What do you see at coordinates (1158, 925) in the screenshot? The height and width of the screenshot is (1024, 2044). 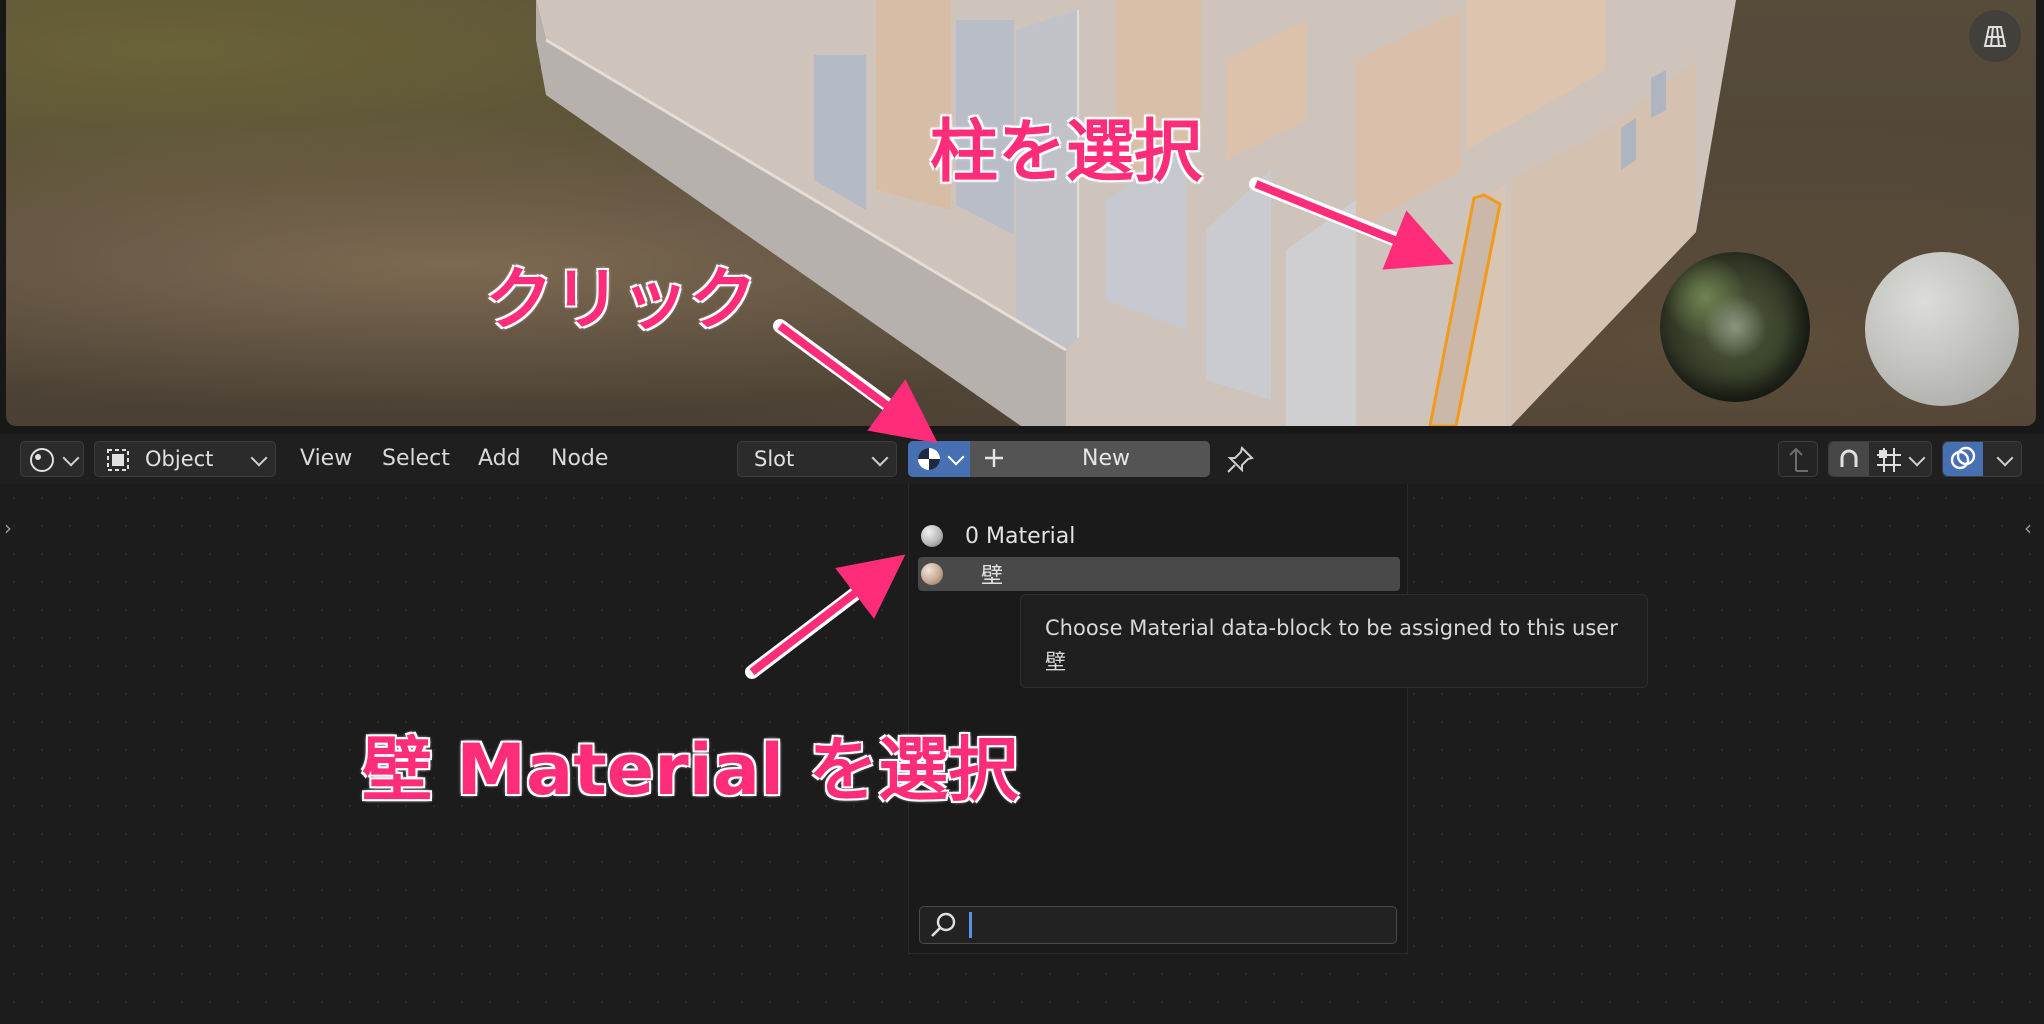 I see `material-search-input` at bounding box center [1158, 925].